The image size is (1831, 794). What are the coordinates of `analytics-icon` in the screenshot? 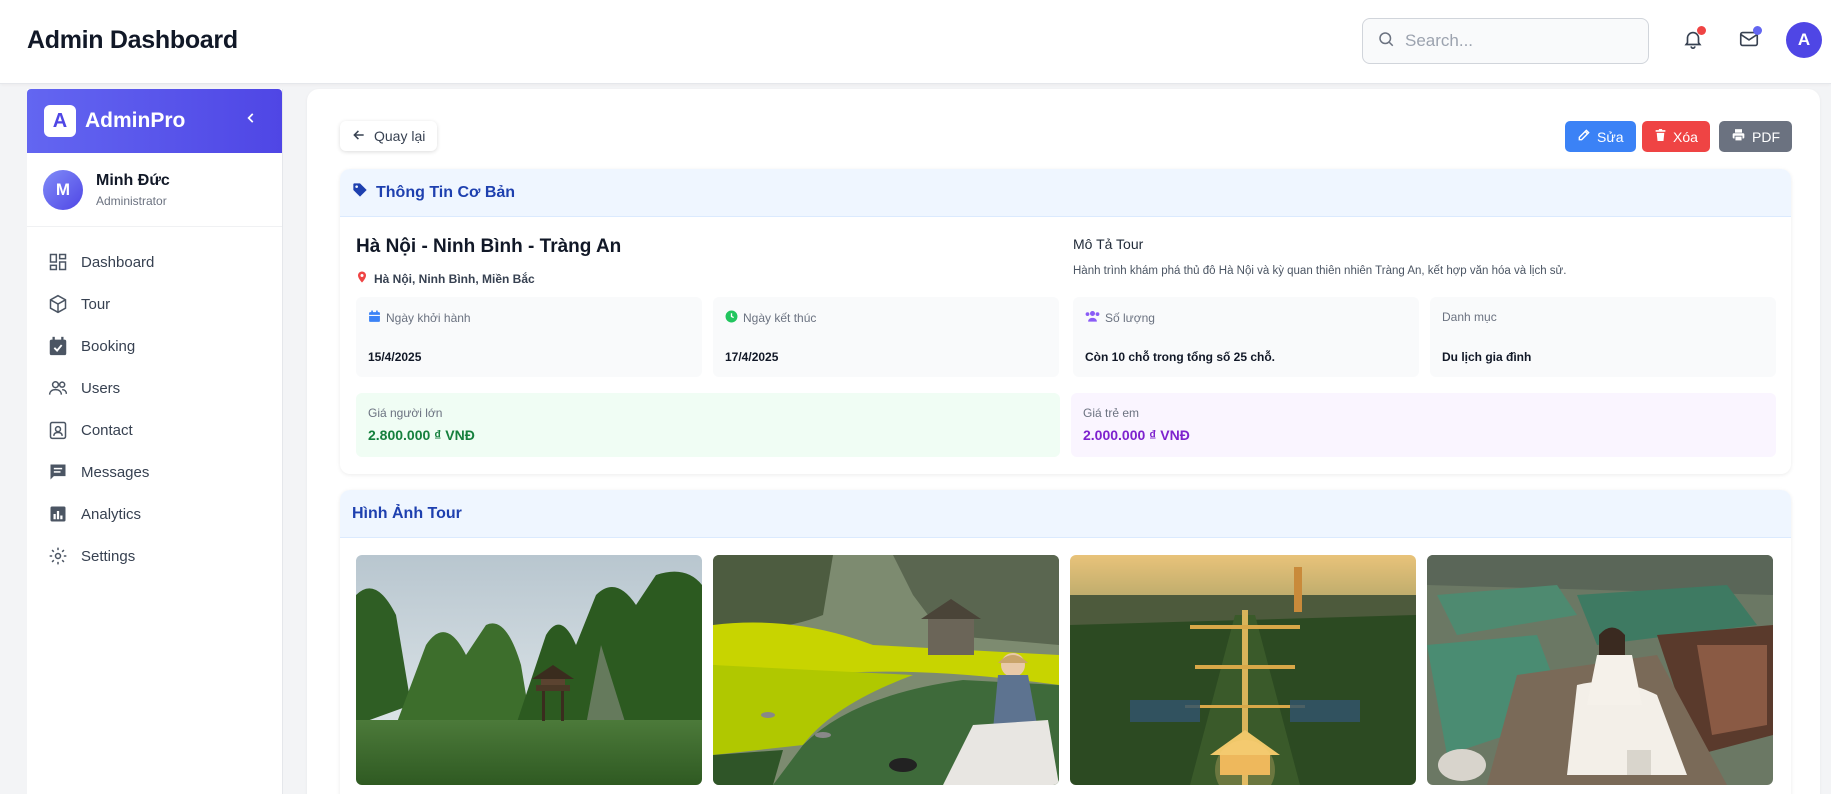 It's located at (58, 514).